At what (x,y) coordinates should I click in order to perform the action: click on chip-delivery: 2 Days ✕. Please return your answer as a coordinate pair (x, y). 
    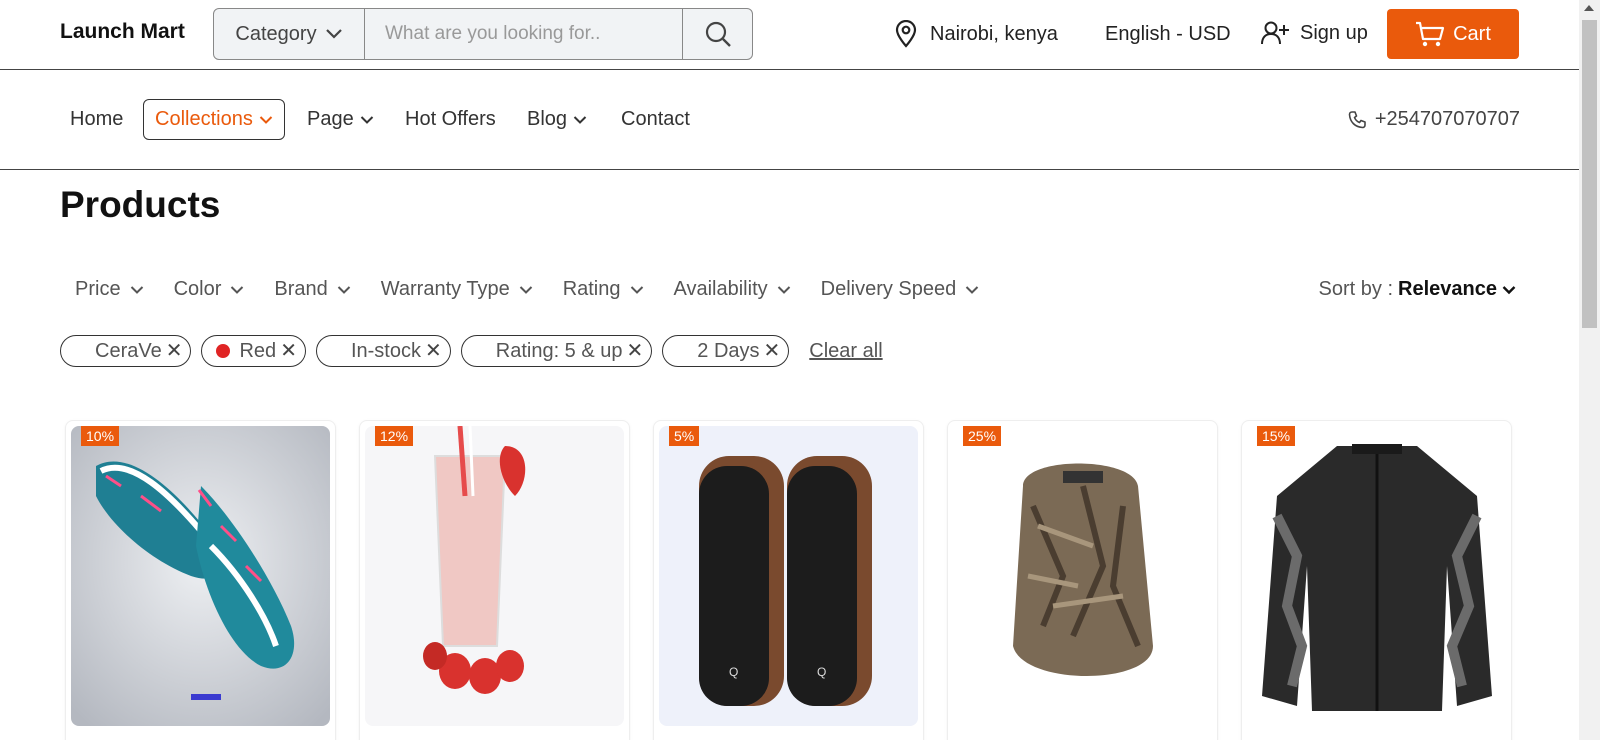
    Looking at the image, I should click on (726, 351).